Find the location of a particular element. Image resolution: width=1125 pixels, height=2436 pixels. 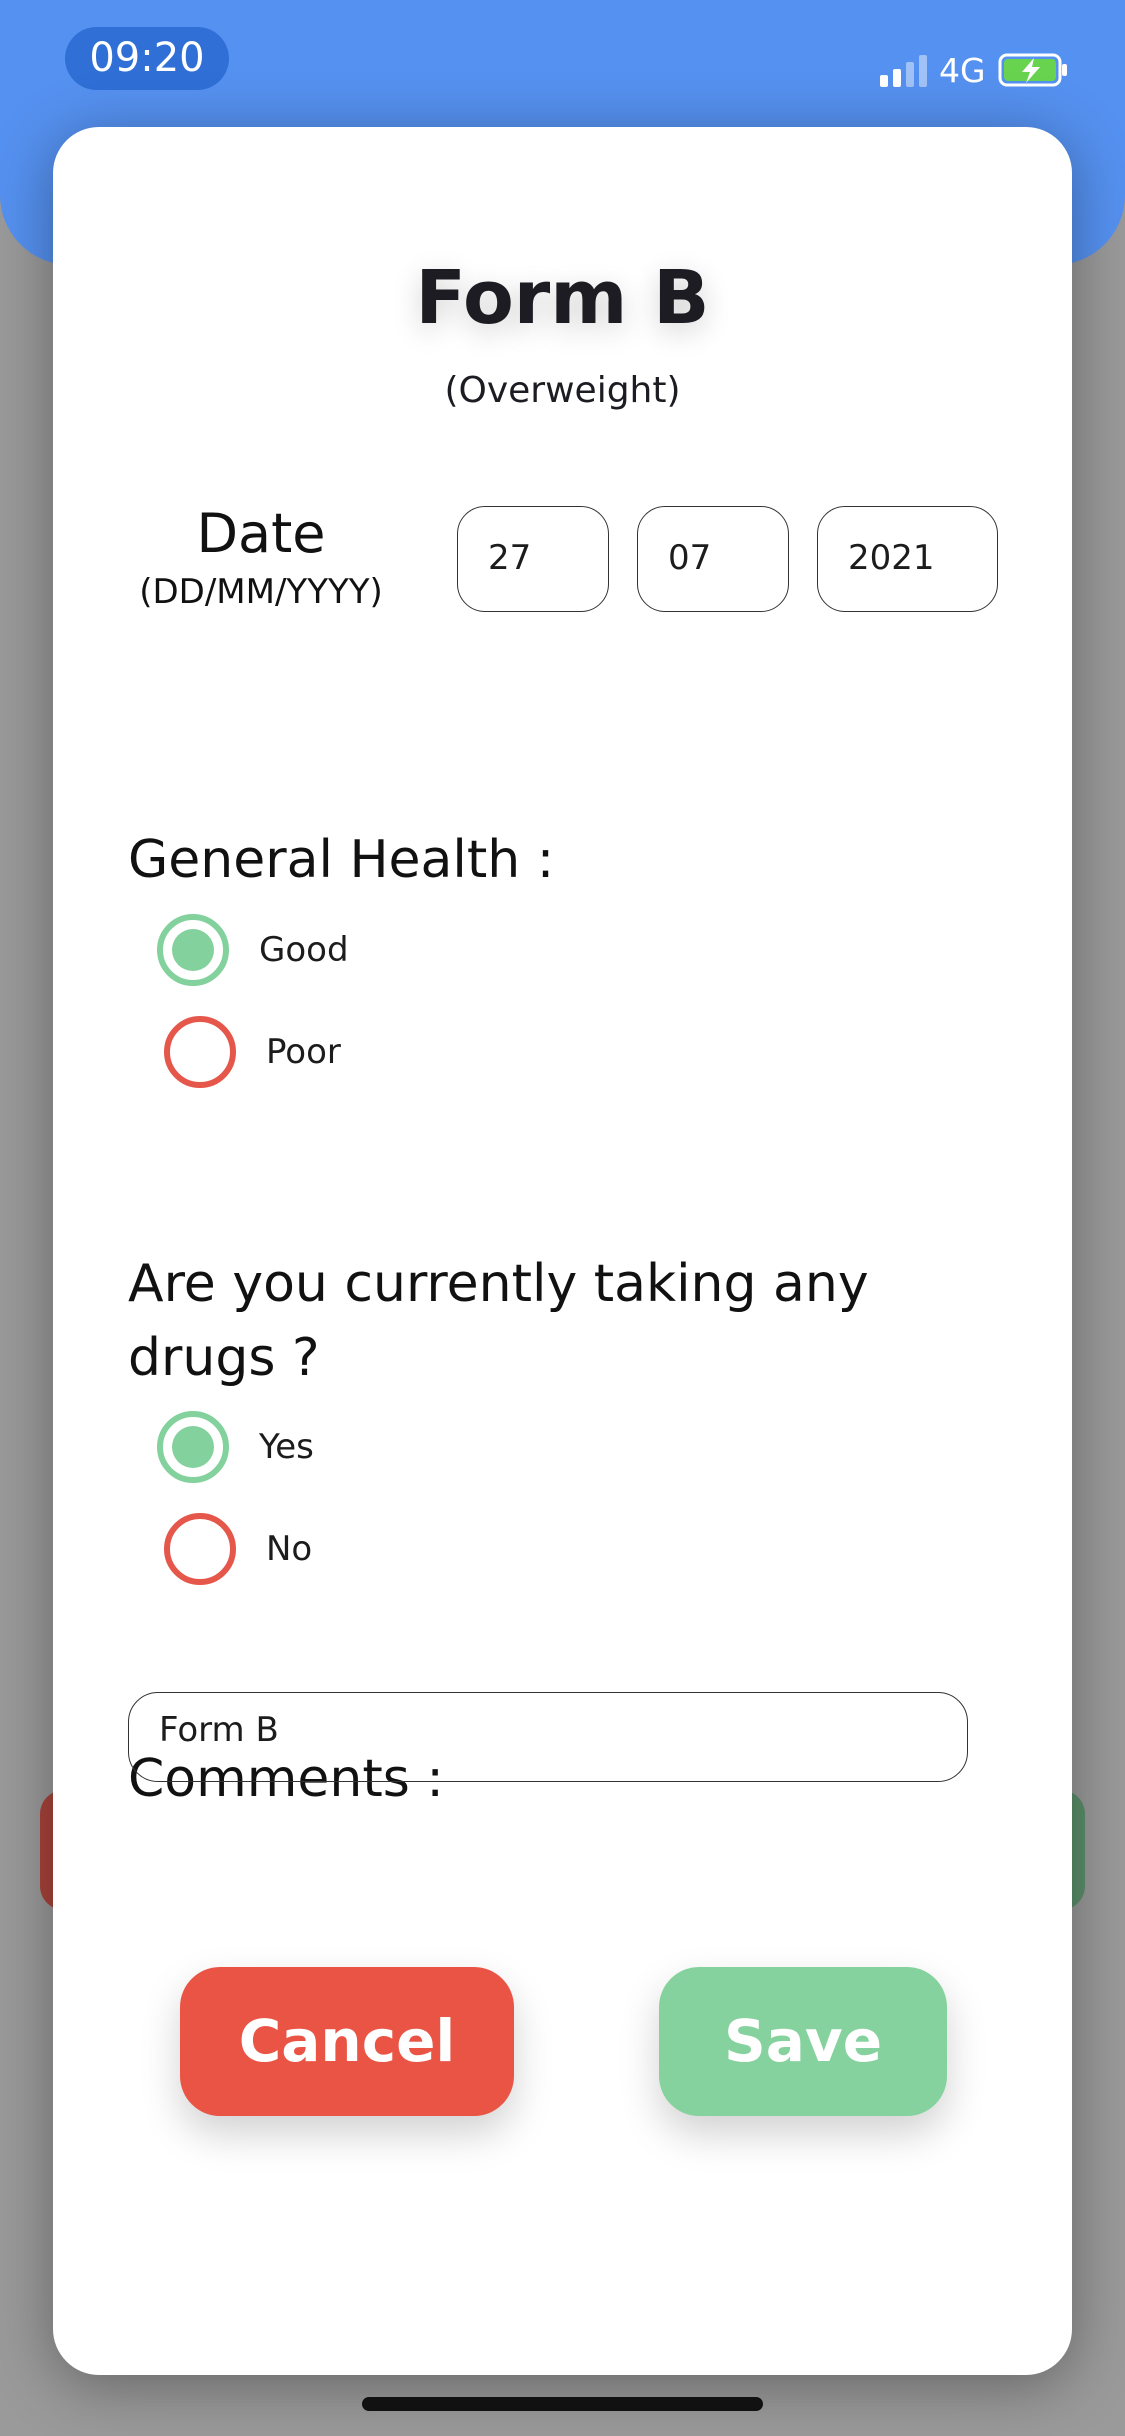

date-day-input: 27 is located at coordinates (533, 559).